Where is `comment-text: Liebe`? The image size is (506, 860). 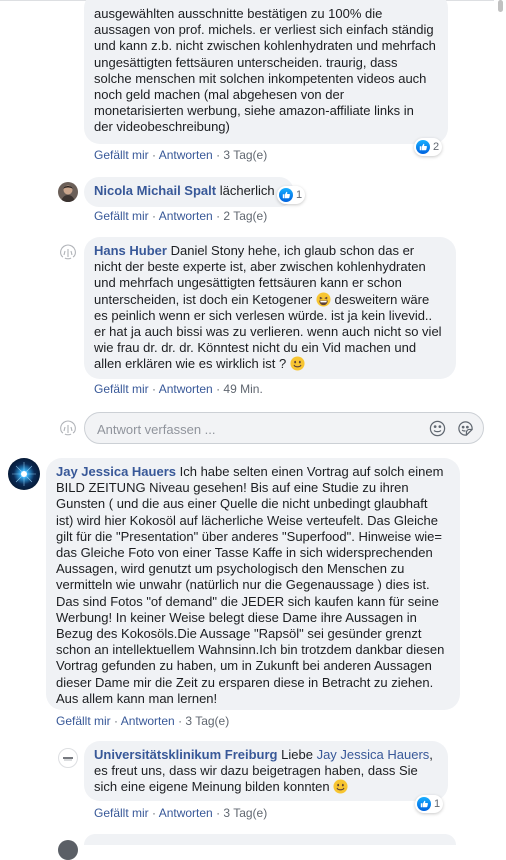
comment-text: Liebe is located at coordinates (297, 754).